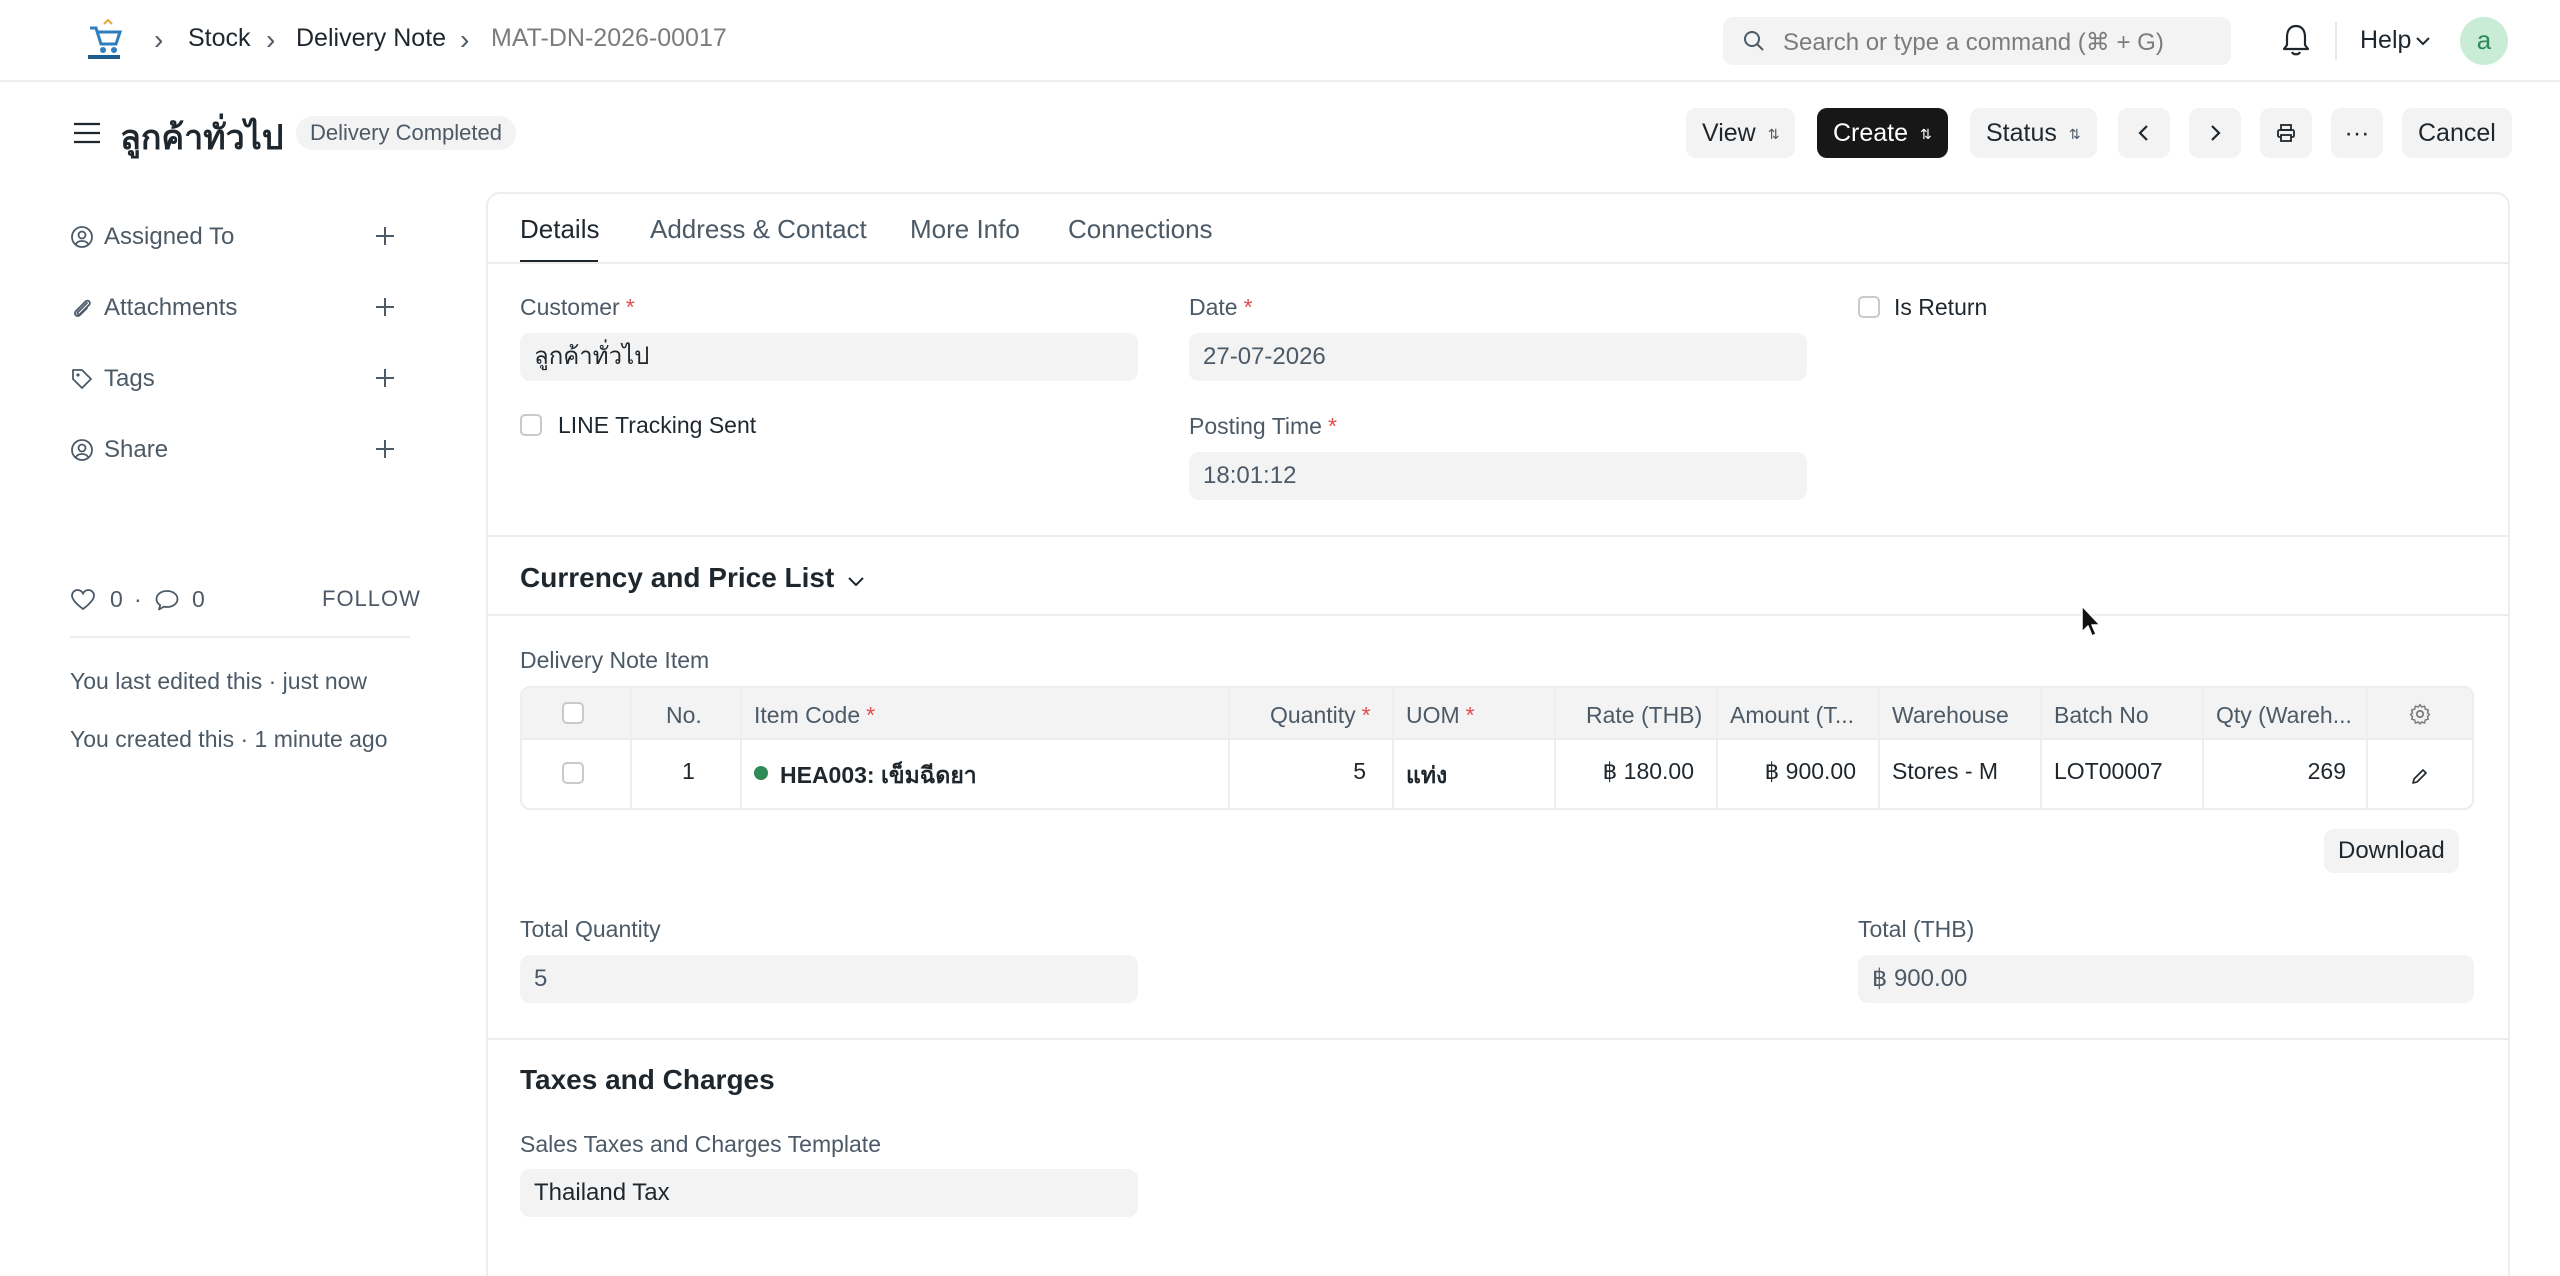  Describe the element at coordinates (2101, 715) in the screenshot. I see `col-header-batch-no: Batch No` at that location.